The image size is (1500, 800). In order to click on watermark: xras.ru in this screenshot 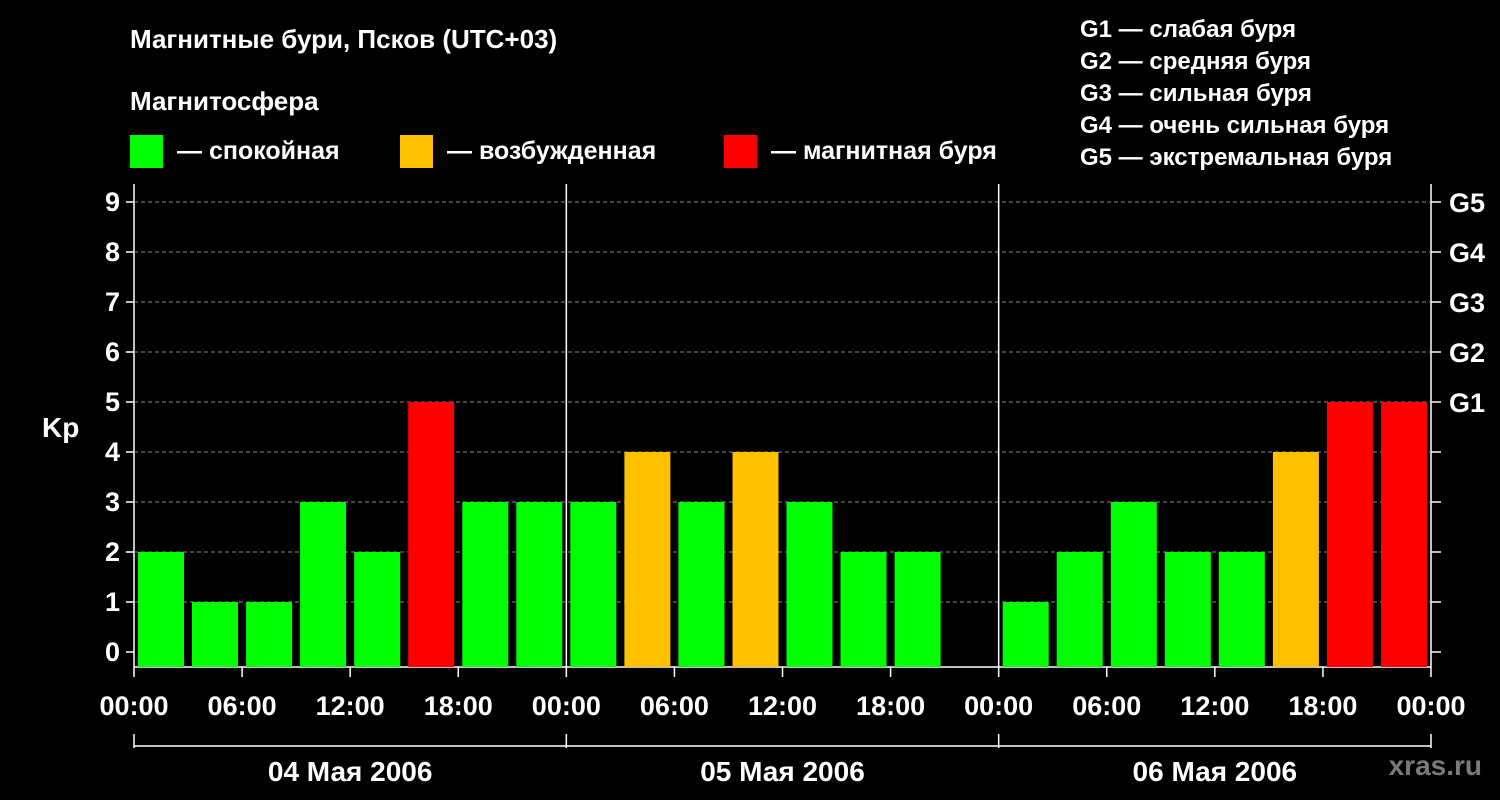, I will do `click(1435, 765)`.